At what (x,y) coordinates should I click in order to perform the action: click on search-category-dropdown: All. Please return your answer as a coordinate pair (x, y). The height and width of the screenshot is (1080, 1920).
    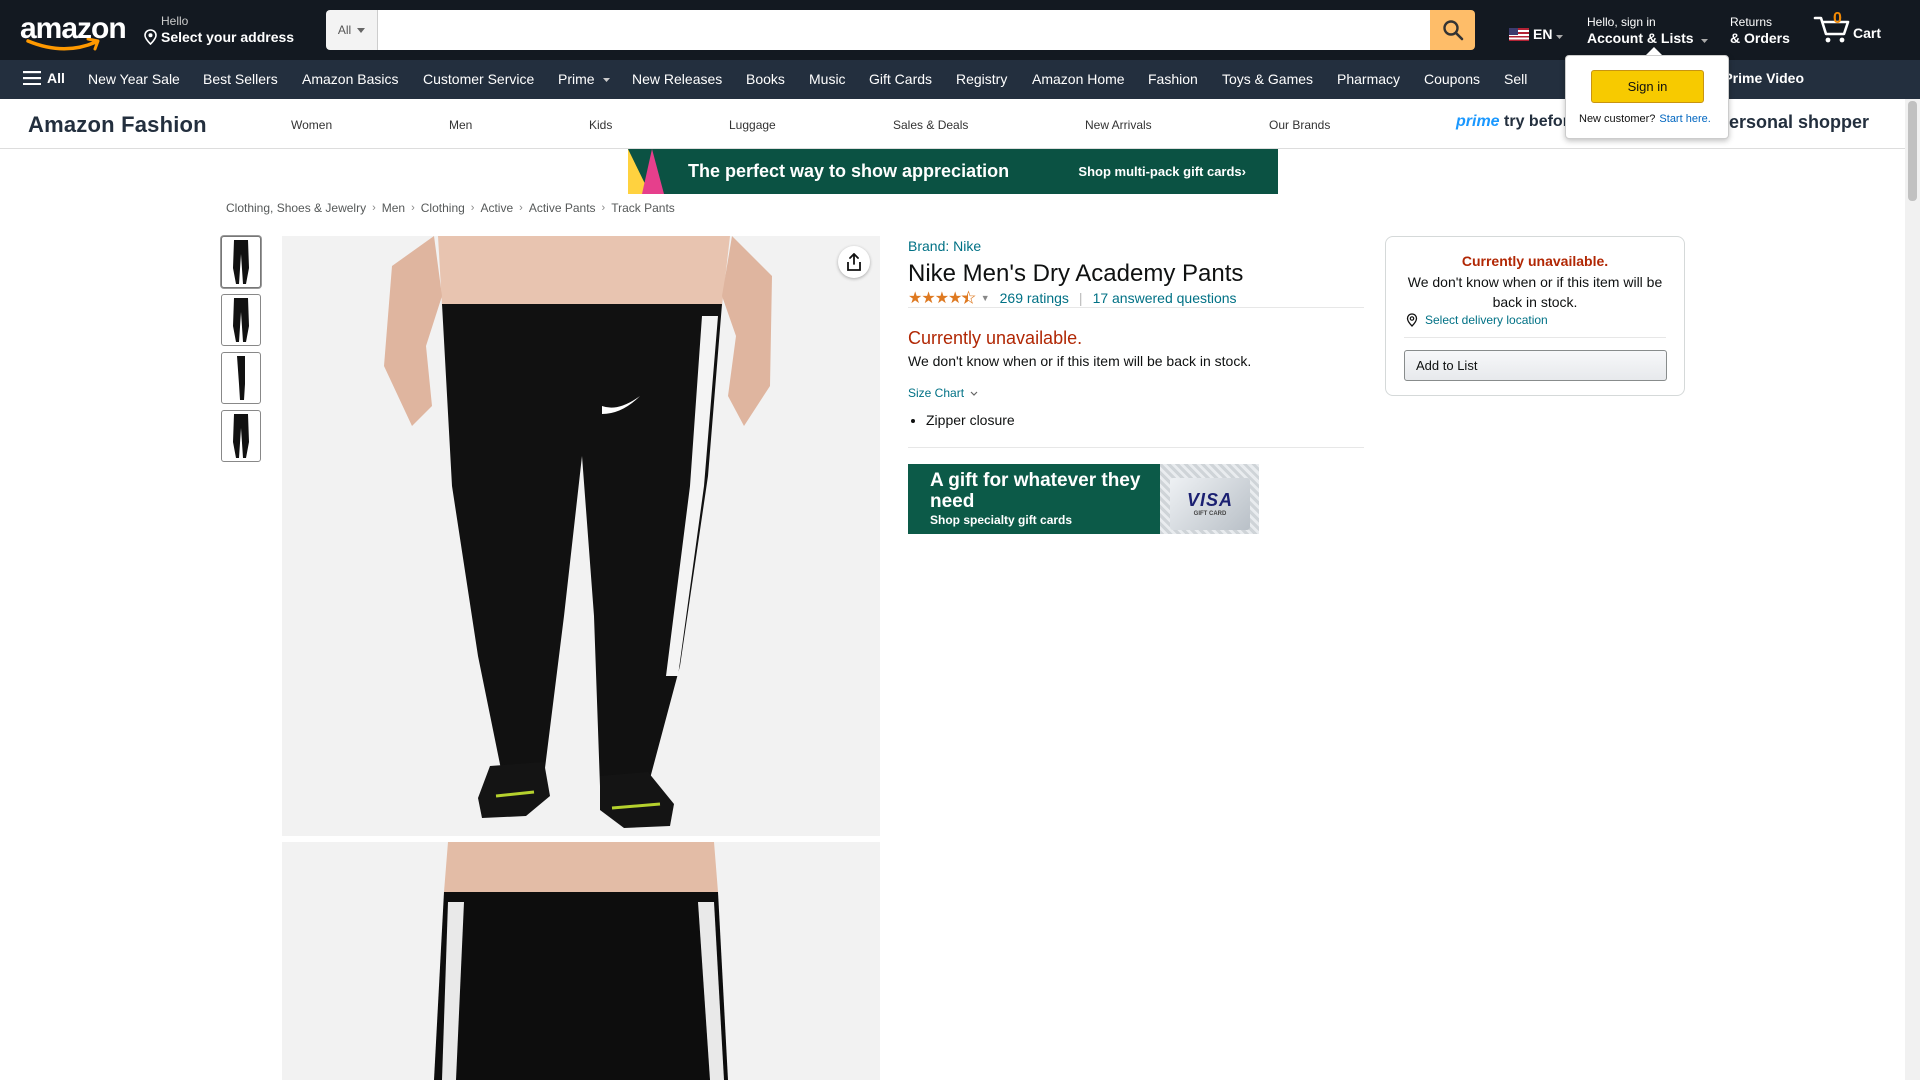
    Looking at the image, I should click on (352, 30).